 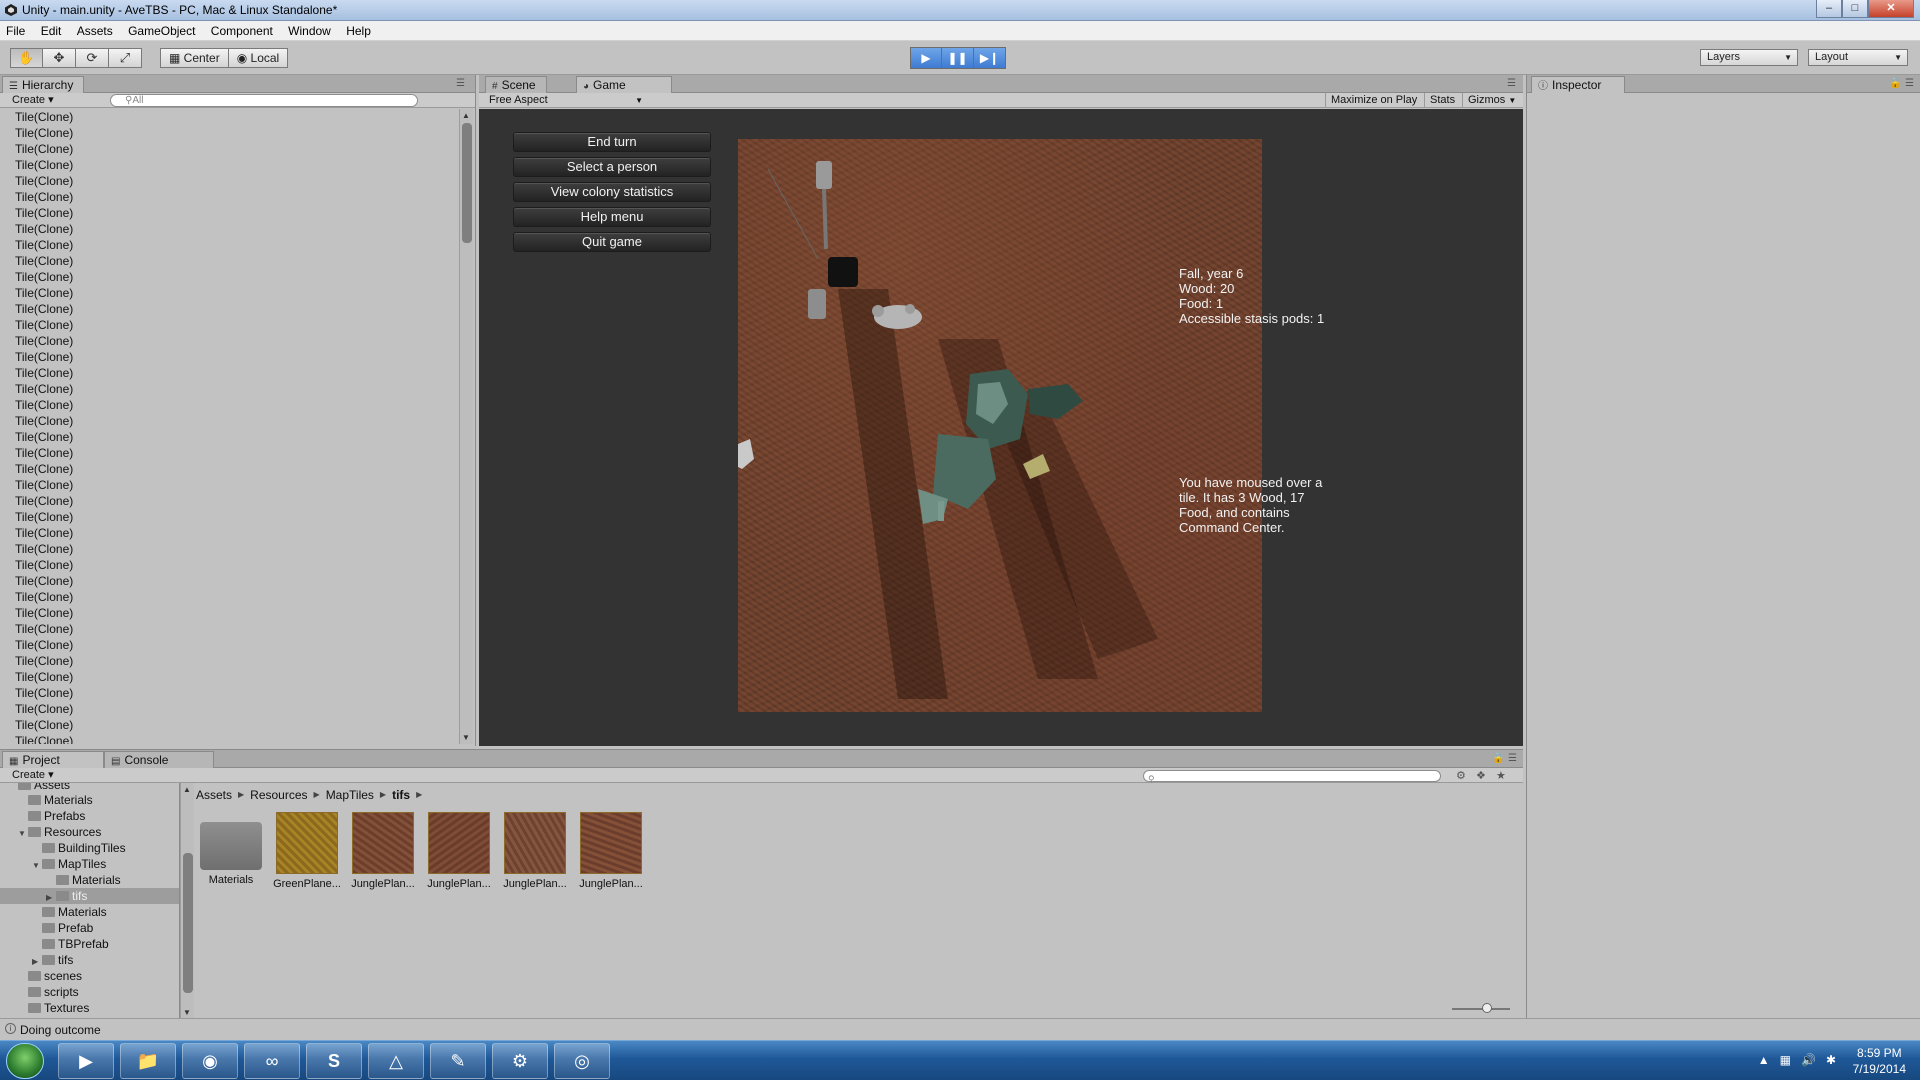 What do you see at coordinates (74, 912) in the screenshot?
I see `tree-item-res-materials: Materials` at bounding box center [74, 912].